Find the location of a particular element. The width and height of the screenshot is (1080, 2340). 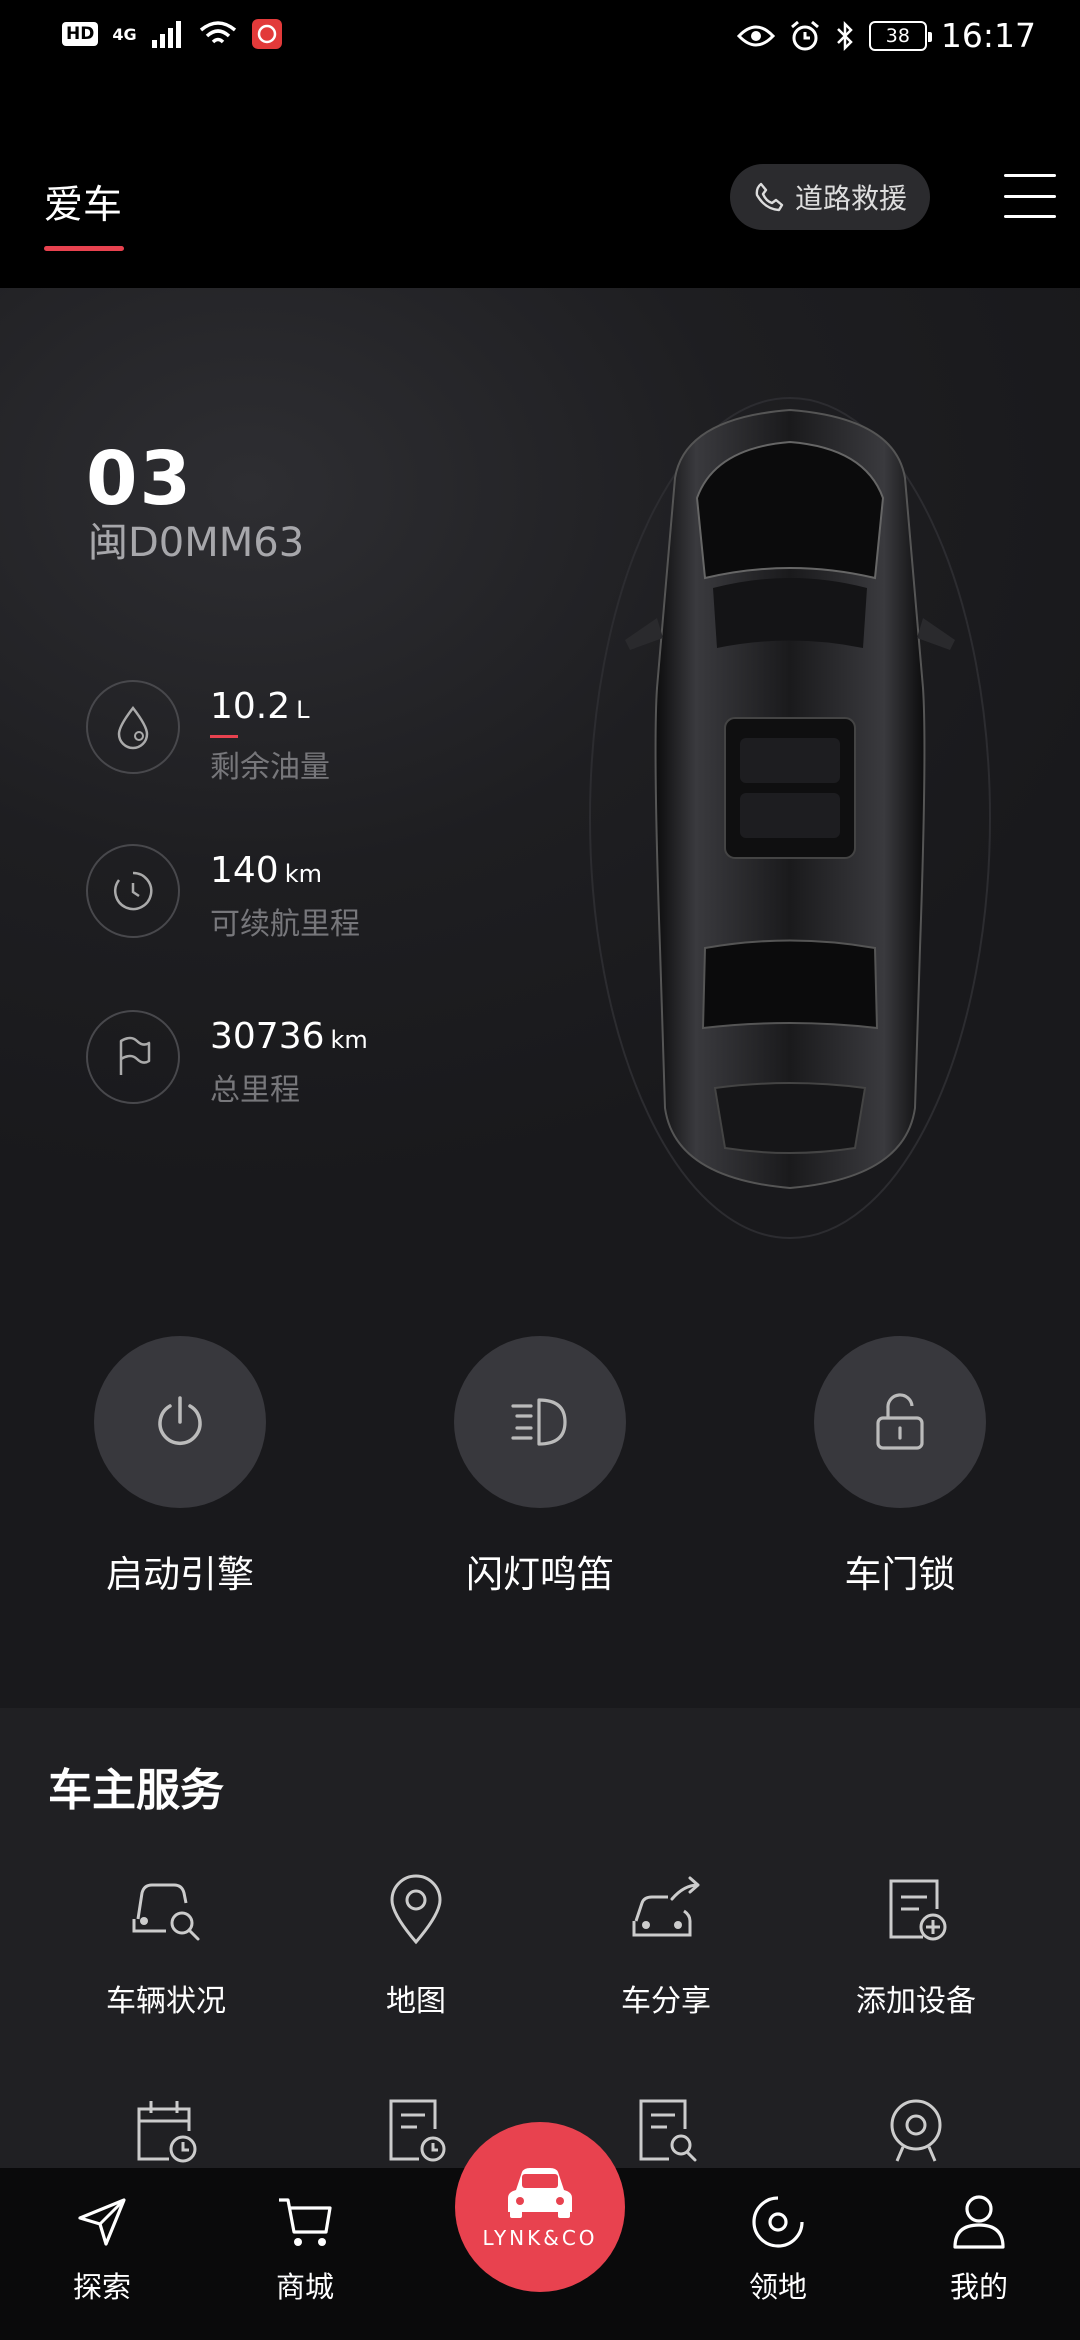

fuel-warning-mark is located at coordinates (224, 736).